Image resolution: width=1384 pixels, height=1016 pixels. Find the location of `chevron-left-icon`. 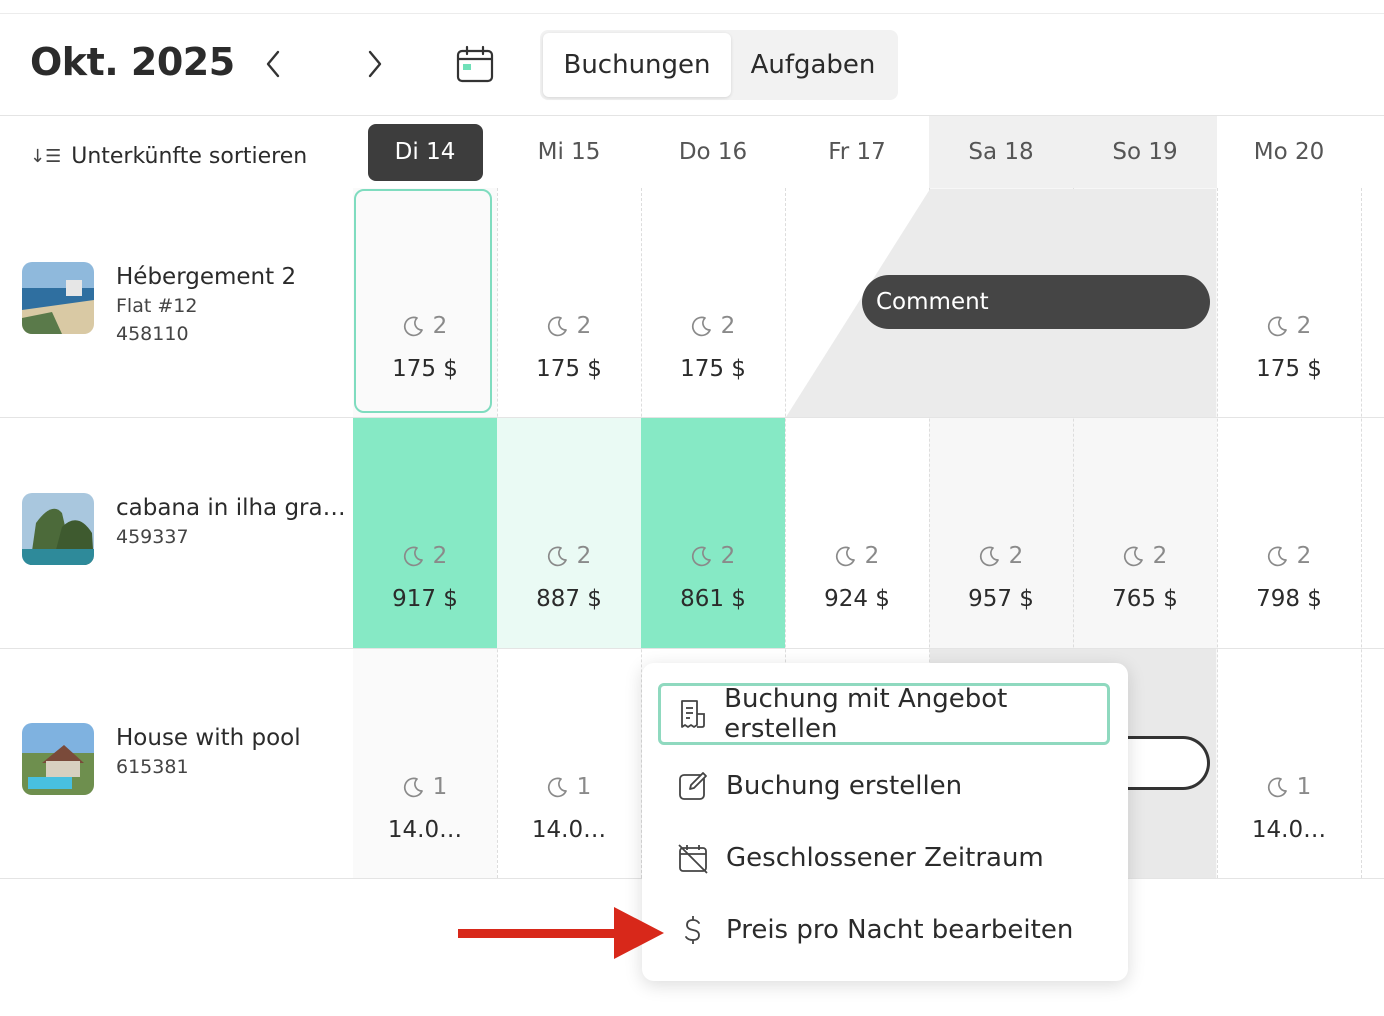

chevron-left-icon is located at coordinates (273, 64).